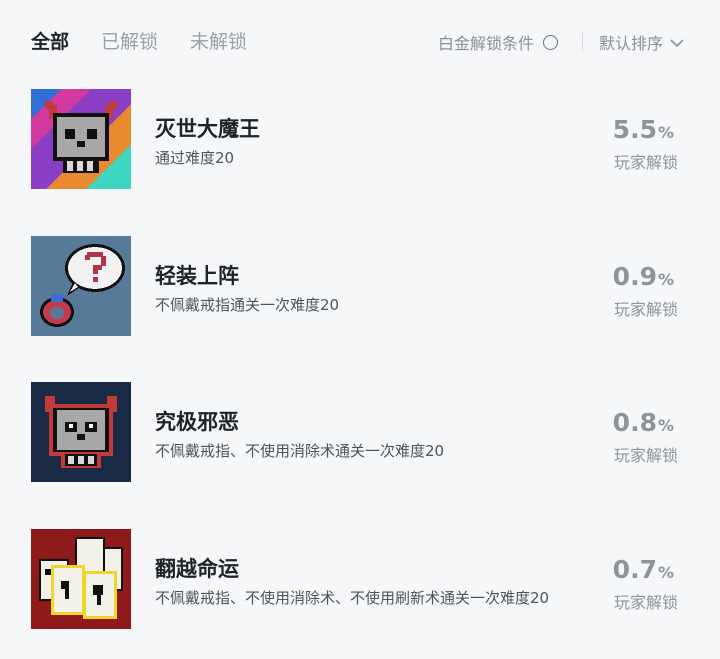 This screenshot has height=659, width=720. What do you see at coordinates (50, 42) in the screenshot?
I see `tab-all: 全部` at bounding box center [50, 42].